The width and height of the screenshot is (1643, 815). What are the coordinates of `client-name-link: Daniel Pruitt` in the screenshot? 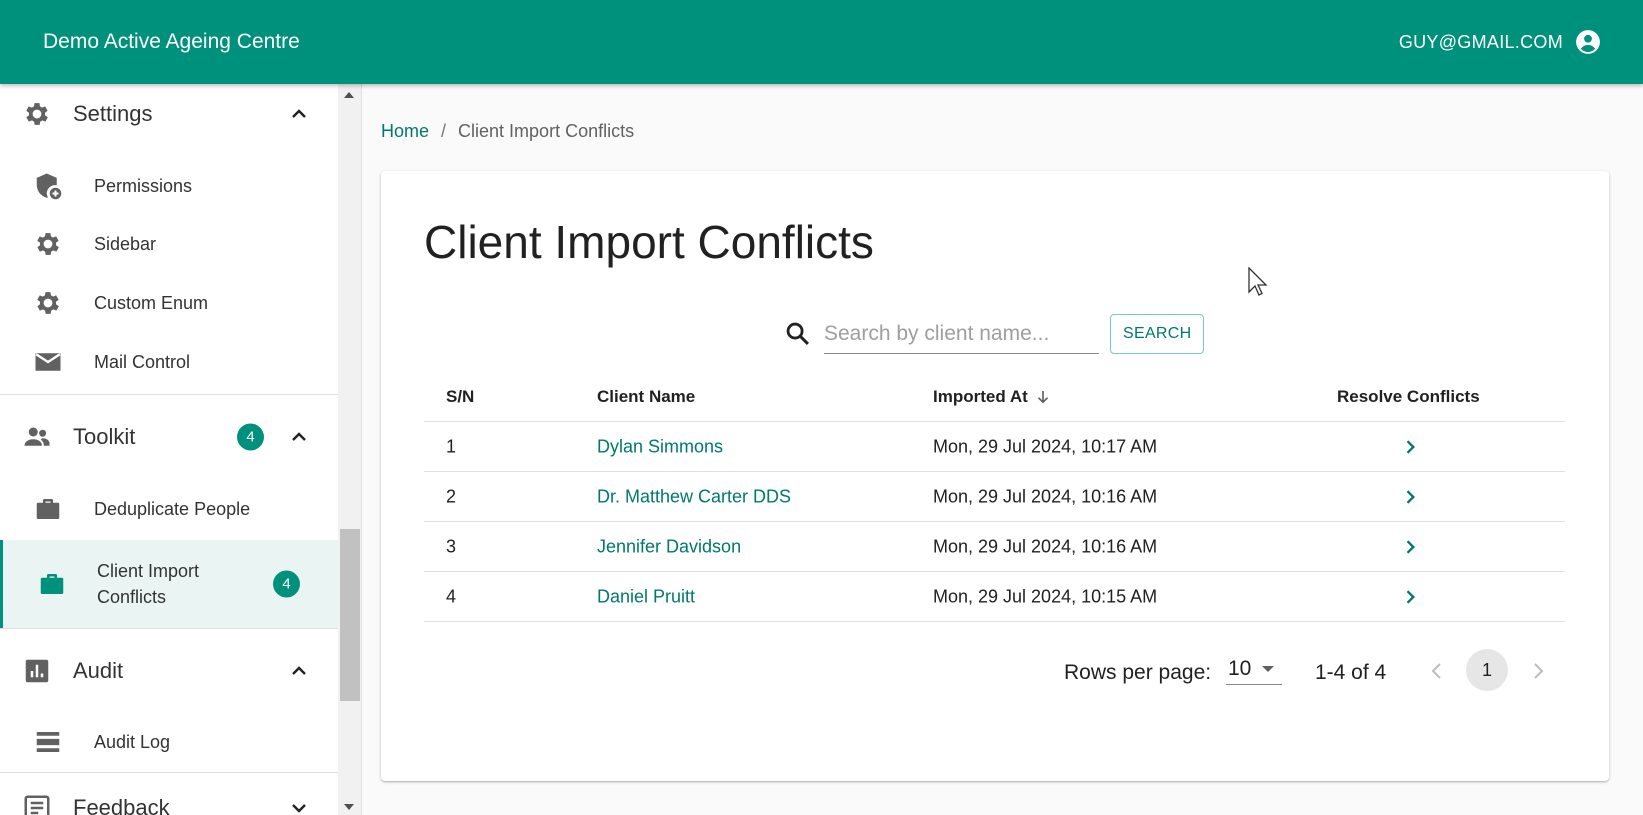 It's located at (646, 596).